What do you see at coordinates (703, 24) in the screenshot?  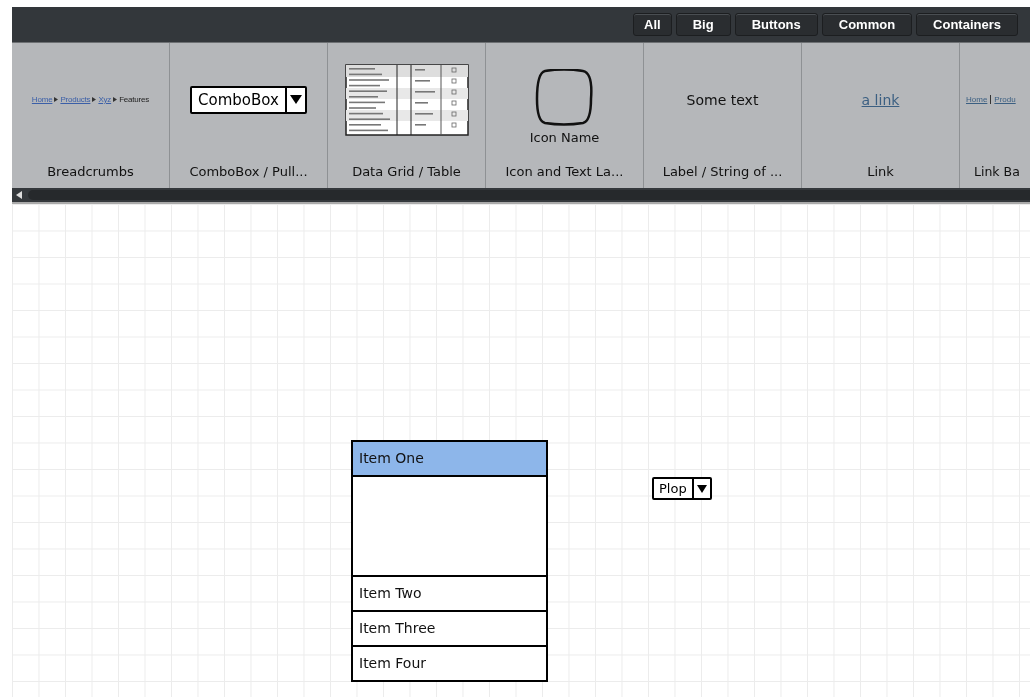 I see `filter-button: Big` at bounding box center [703, 24].